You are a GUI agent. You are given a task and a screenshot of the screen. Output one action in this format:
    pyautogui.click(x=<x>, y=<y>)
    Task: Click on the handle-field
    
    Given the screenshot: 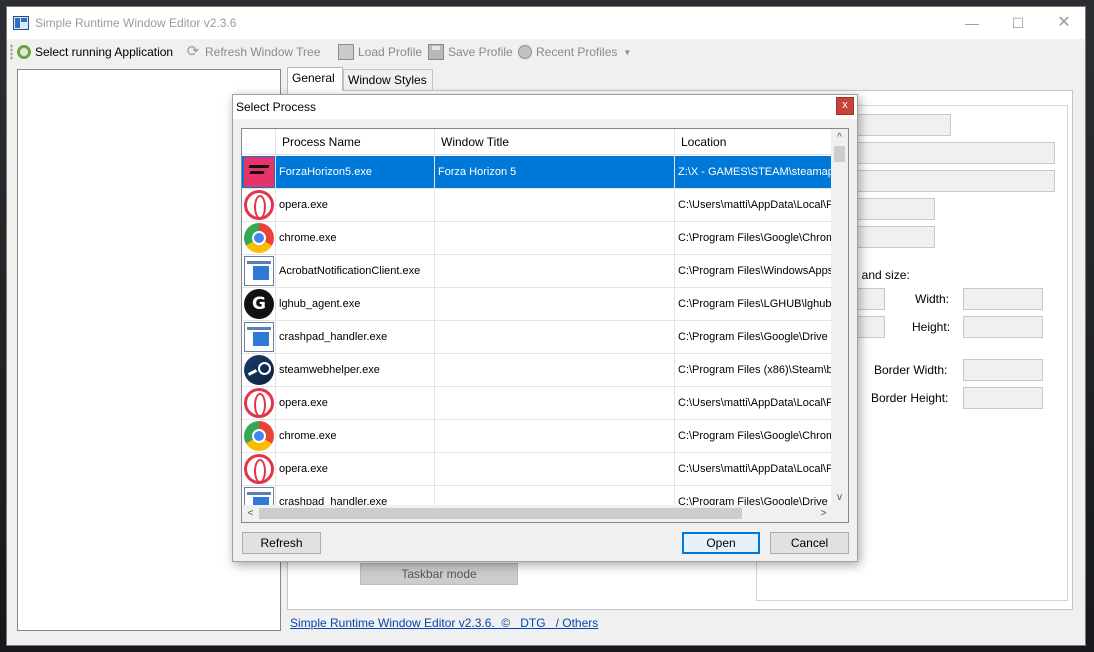 What is the action you would take?
    pyautogui.click(x=953, y=181)
    